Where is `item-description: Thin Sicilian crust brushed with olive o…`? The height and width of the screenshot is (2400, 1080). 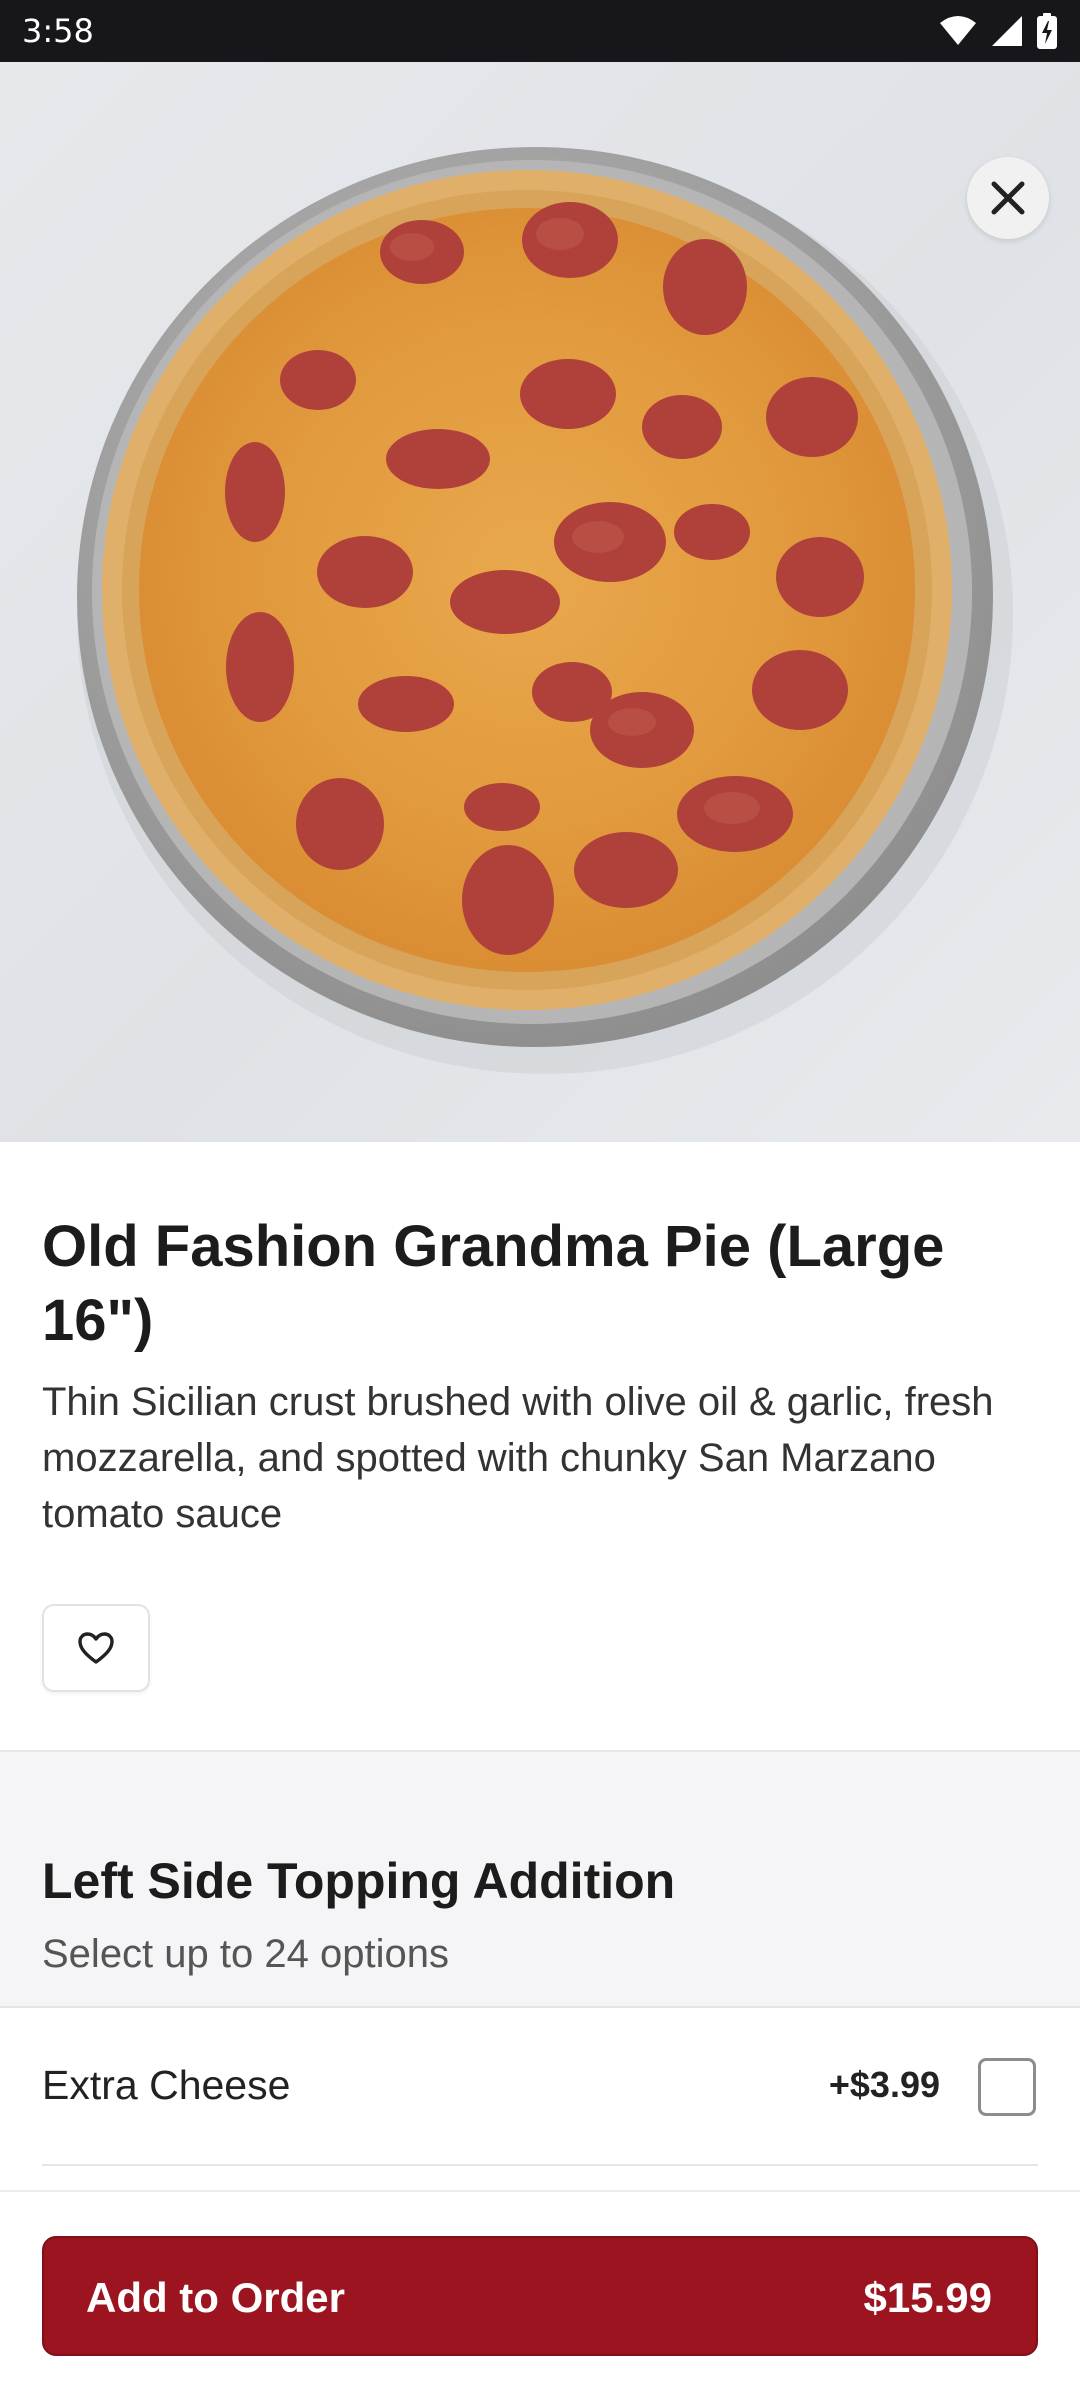 item-description: Thin Sicilian crust brushed with olive o… is located at coordinates (518, 1458).